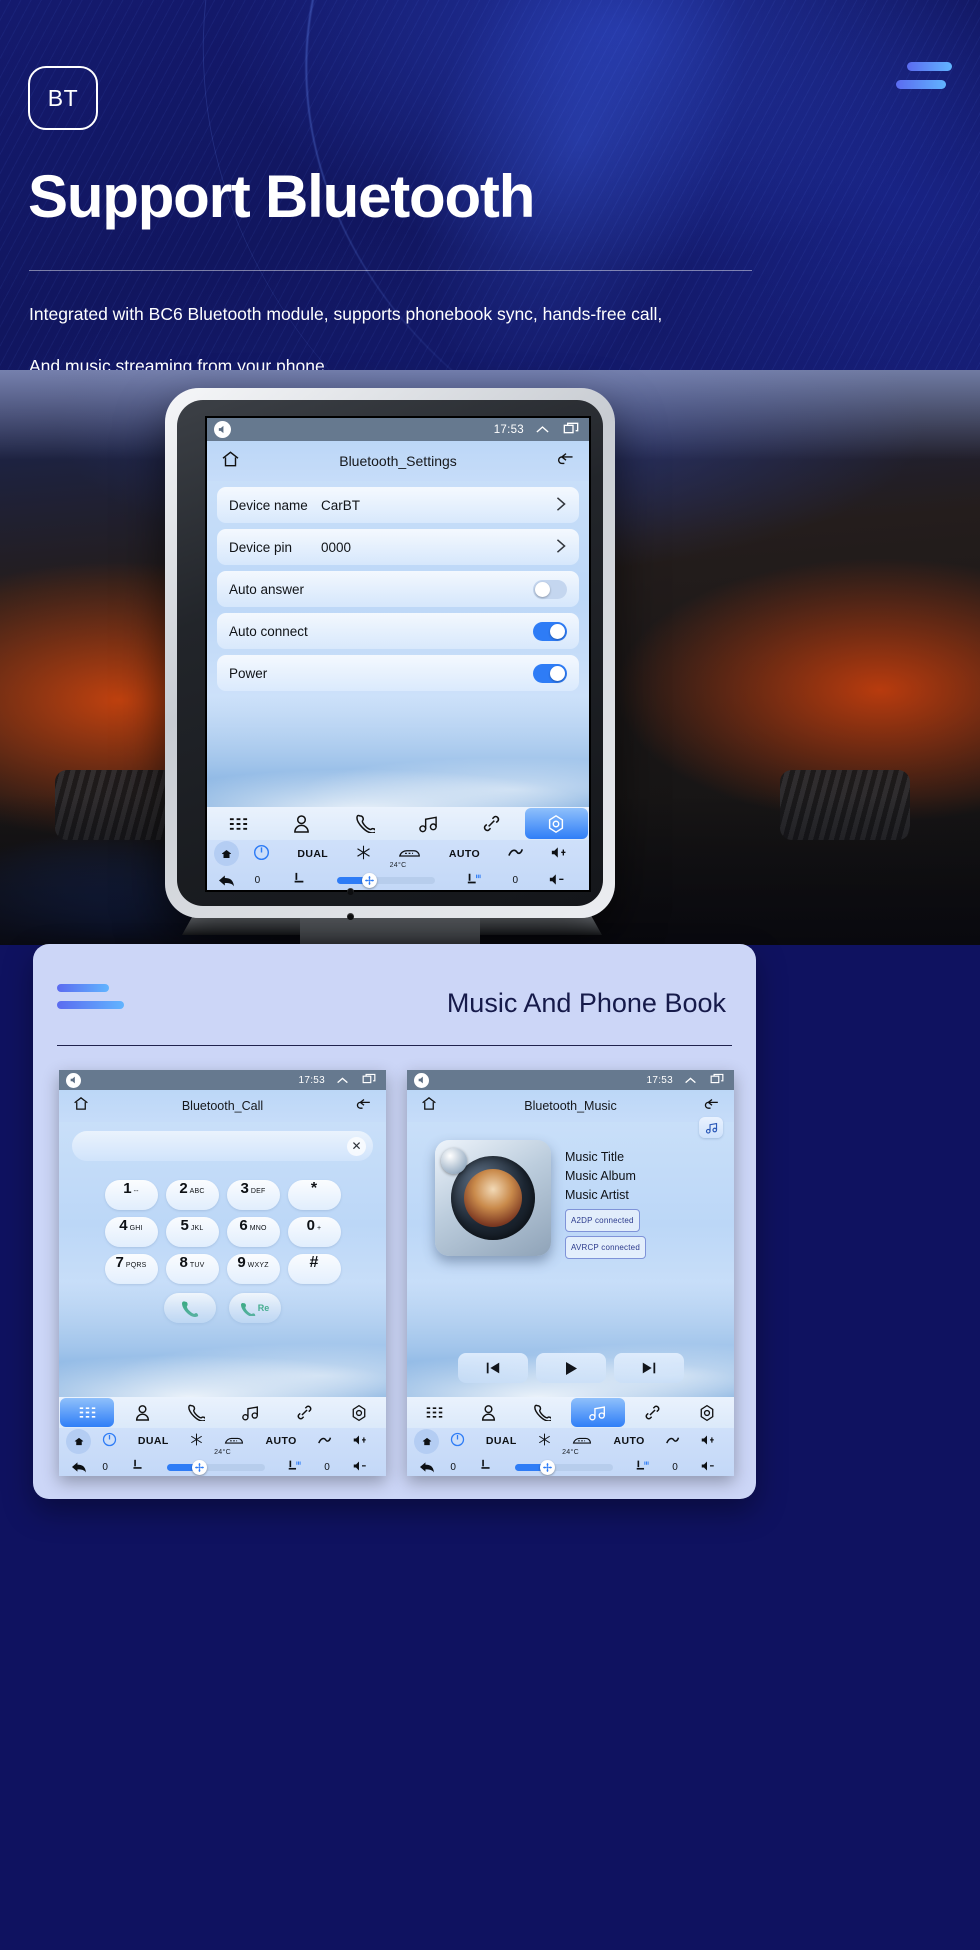 The width and height of the screenshot is (980, 1950). I want to click on play-button, so click(570, 1368).